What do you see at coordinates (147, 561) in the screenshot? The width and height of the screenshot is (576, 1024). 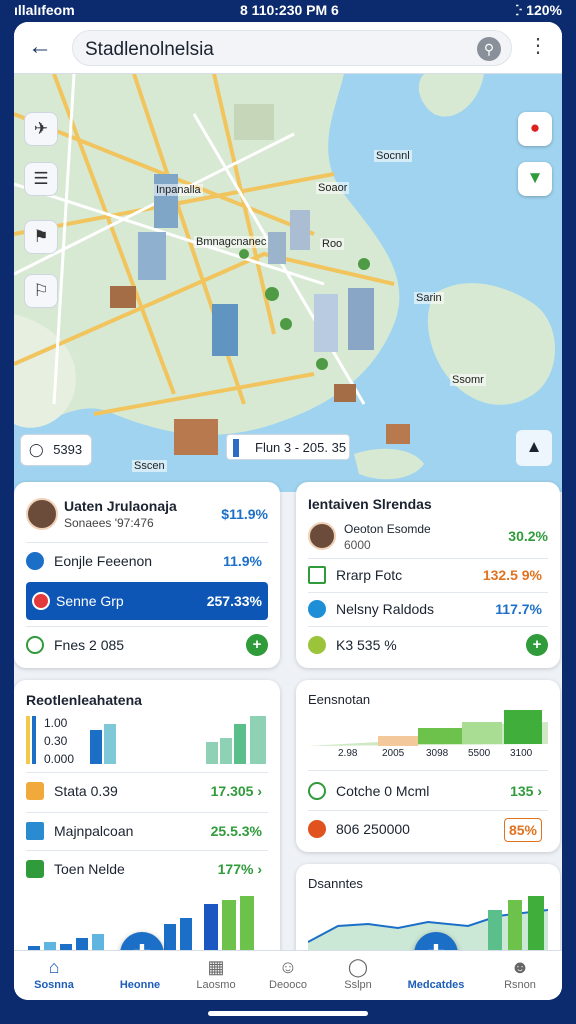 I see `stat-row: Eonjle Feeenon 11.9%` at bounding box center [147, 561].